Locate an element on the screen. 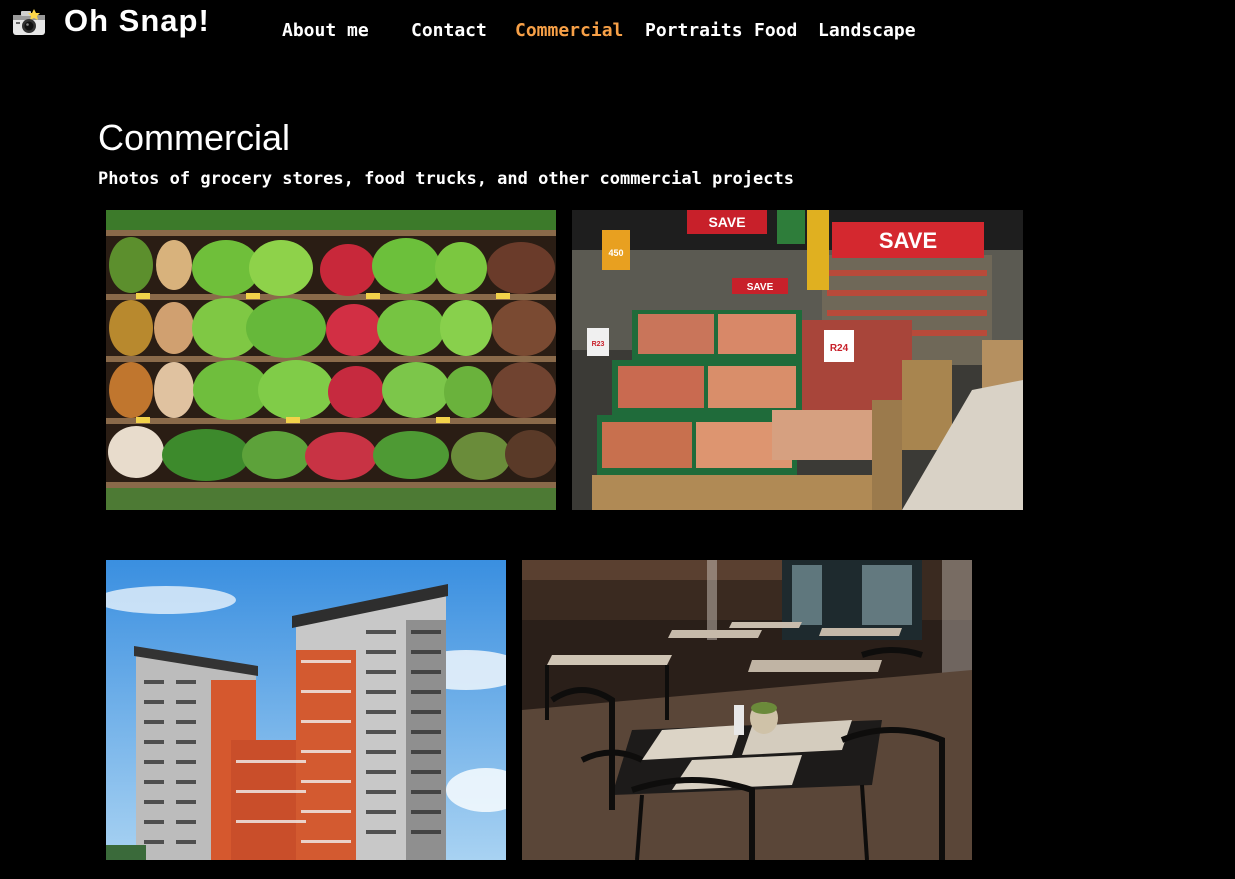 The height and width of the screenshot is (879, 1235). nav-food: Food is located at coordinates (775, 30).